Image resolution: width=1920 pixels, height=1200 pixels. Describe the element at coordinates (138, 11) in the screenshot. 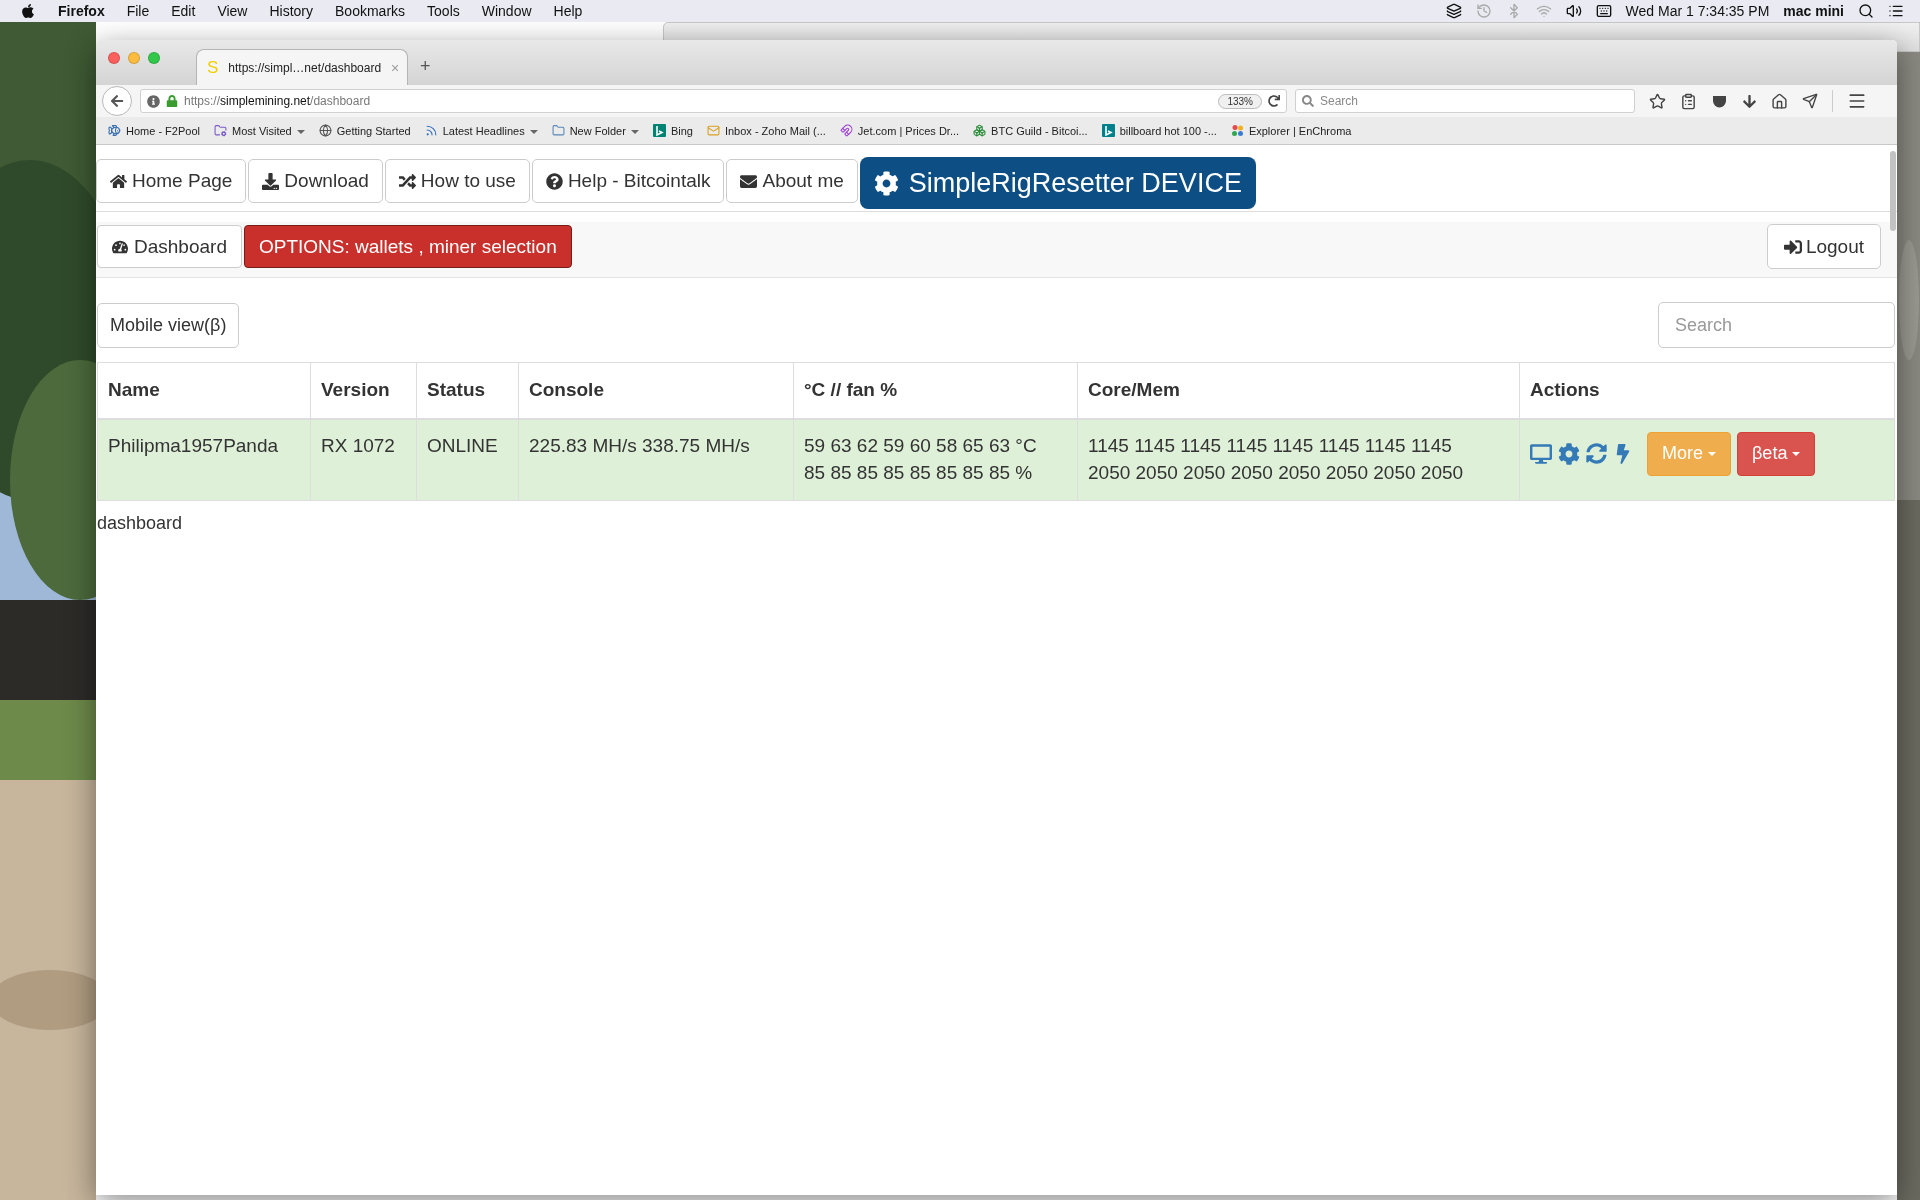

I see `menu-item: File` at that location.